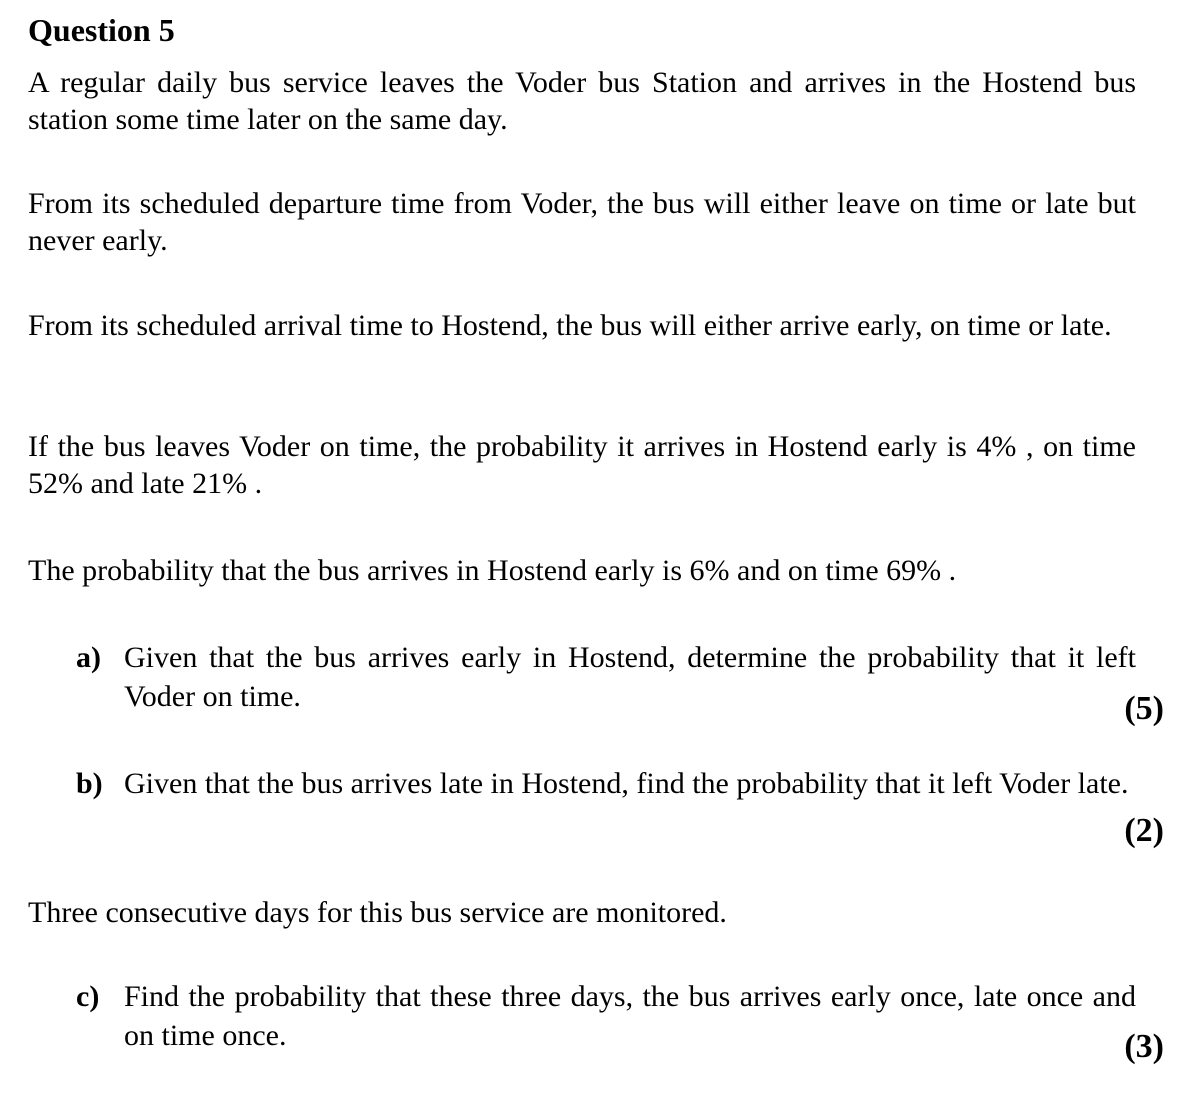 Image resolution: width=1184 pixels, height=1096 pixels. I want to click on part-c-marks: (3), so click(1144, 1046).